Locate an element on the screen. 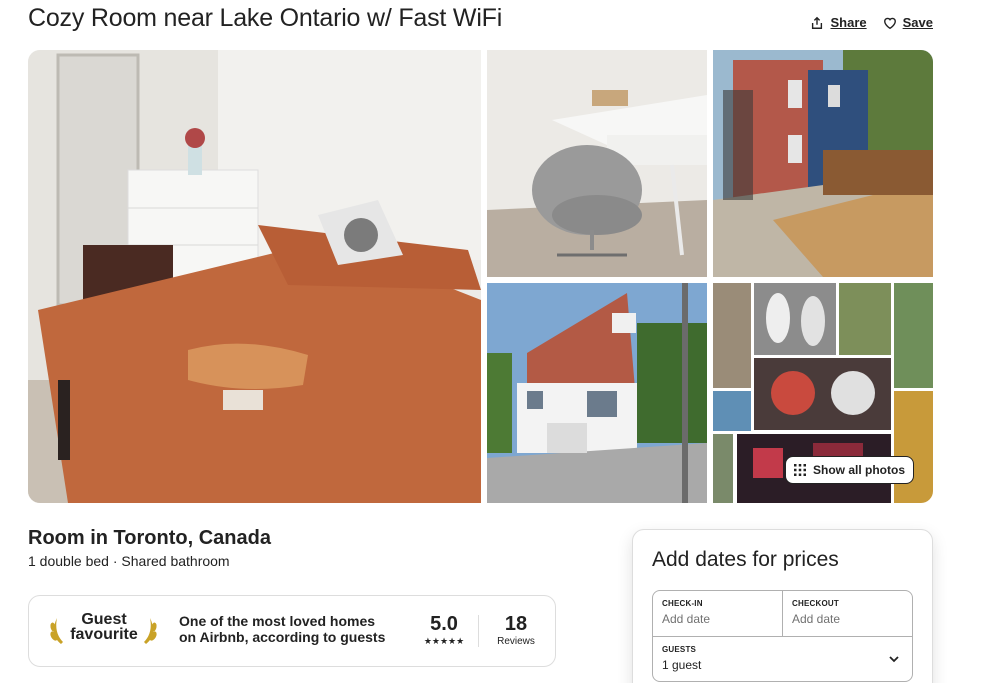 The image size is (981, 683). room-title: Room in Toronto, Canada is located at coordinates (149, 538).